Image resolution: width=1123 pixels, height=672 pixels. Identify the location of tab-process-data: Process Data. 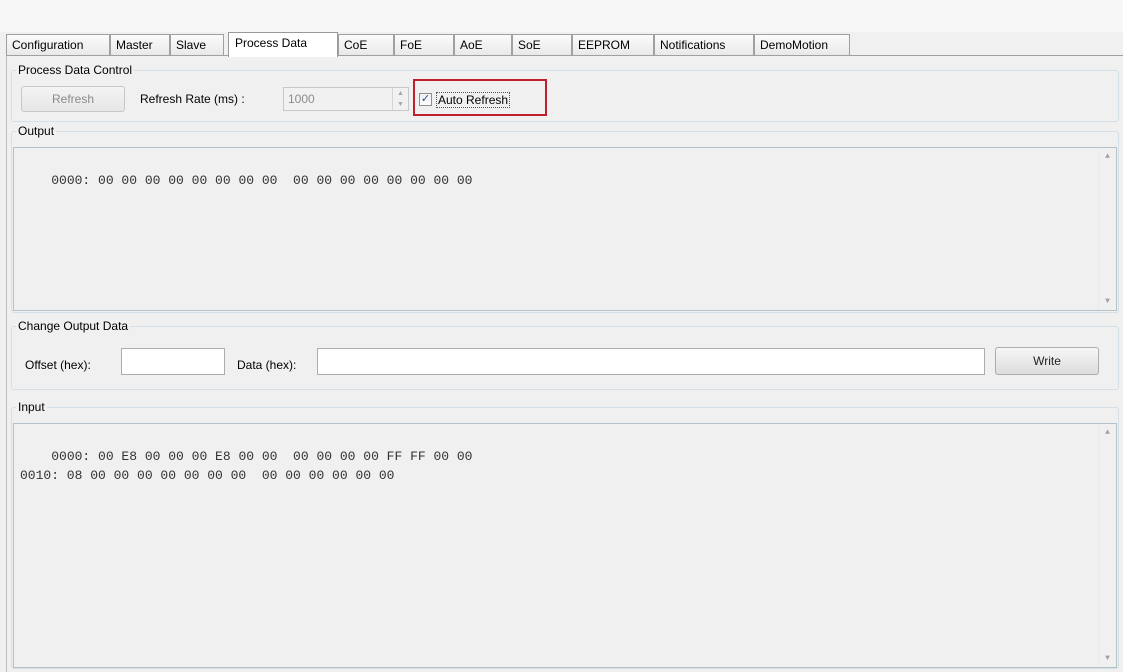
(283, 44).